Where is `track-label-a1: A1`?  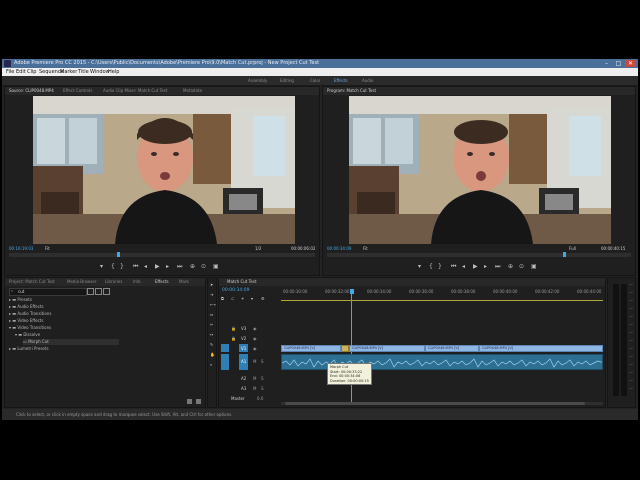 track-label-a1: A1 is located at coordinates (243, 361).